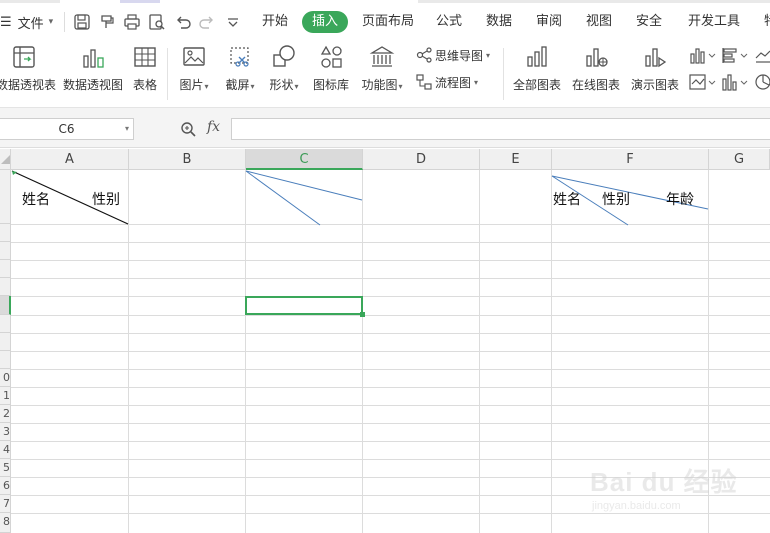  Describe the element at coordinates (567, 200) in the screenshot. I see `cell-f1-name: 姓名` at that location.